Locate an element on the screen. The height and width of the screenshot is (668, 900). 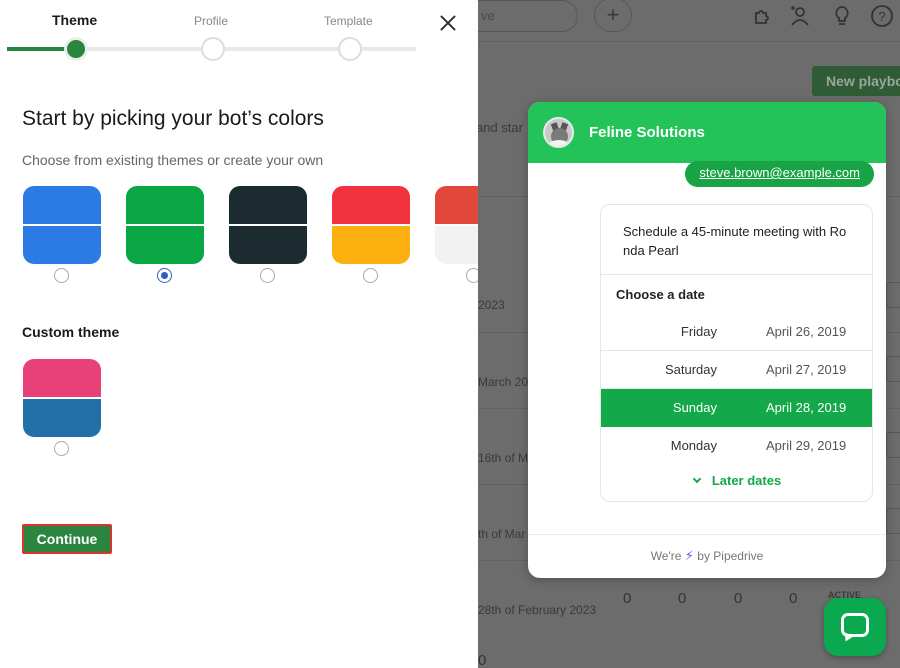
lightbulb-icon is located at coordinates (842, 16).